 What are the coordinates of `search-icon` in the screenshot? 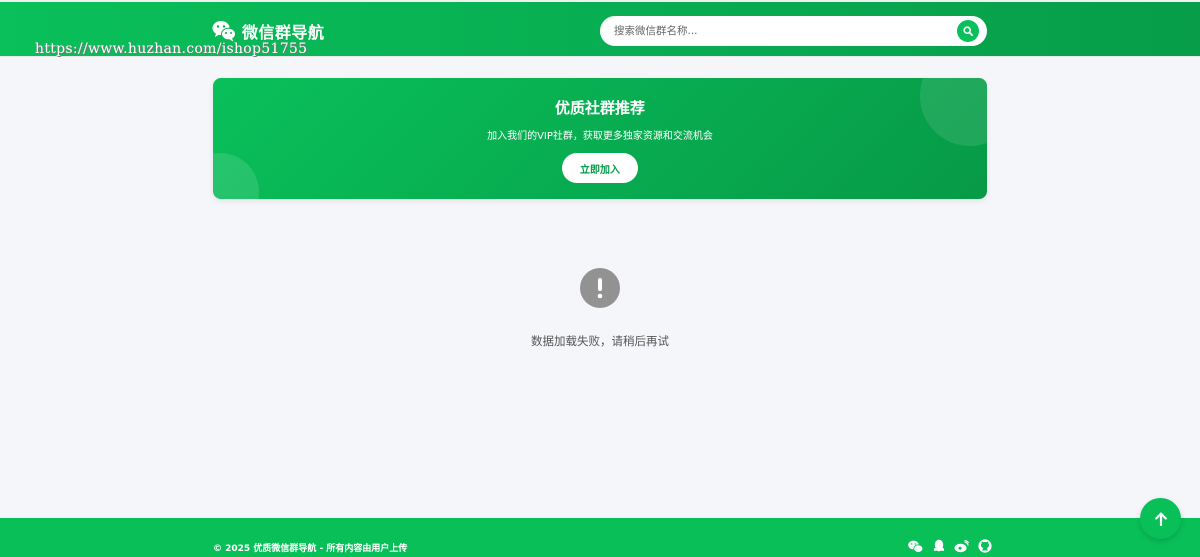 It's located at (968, 31).